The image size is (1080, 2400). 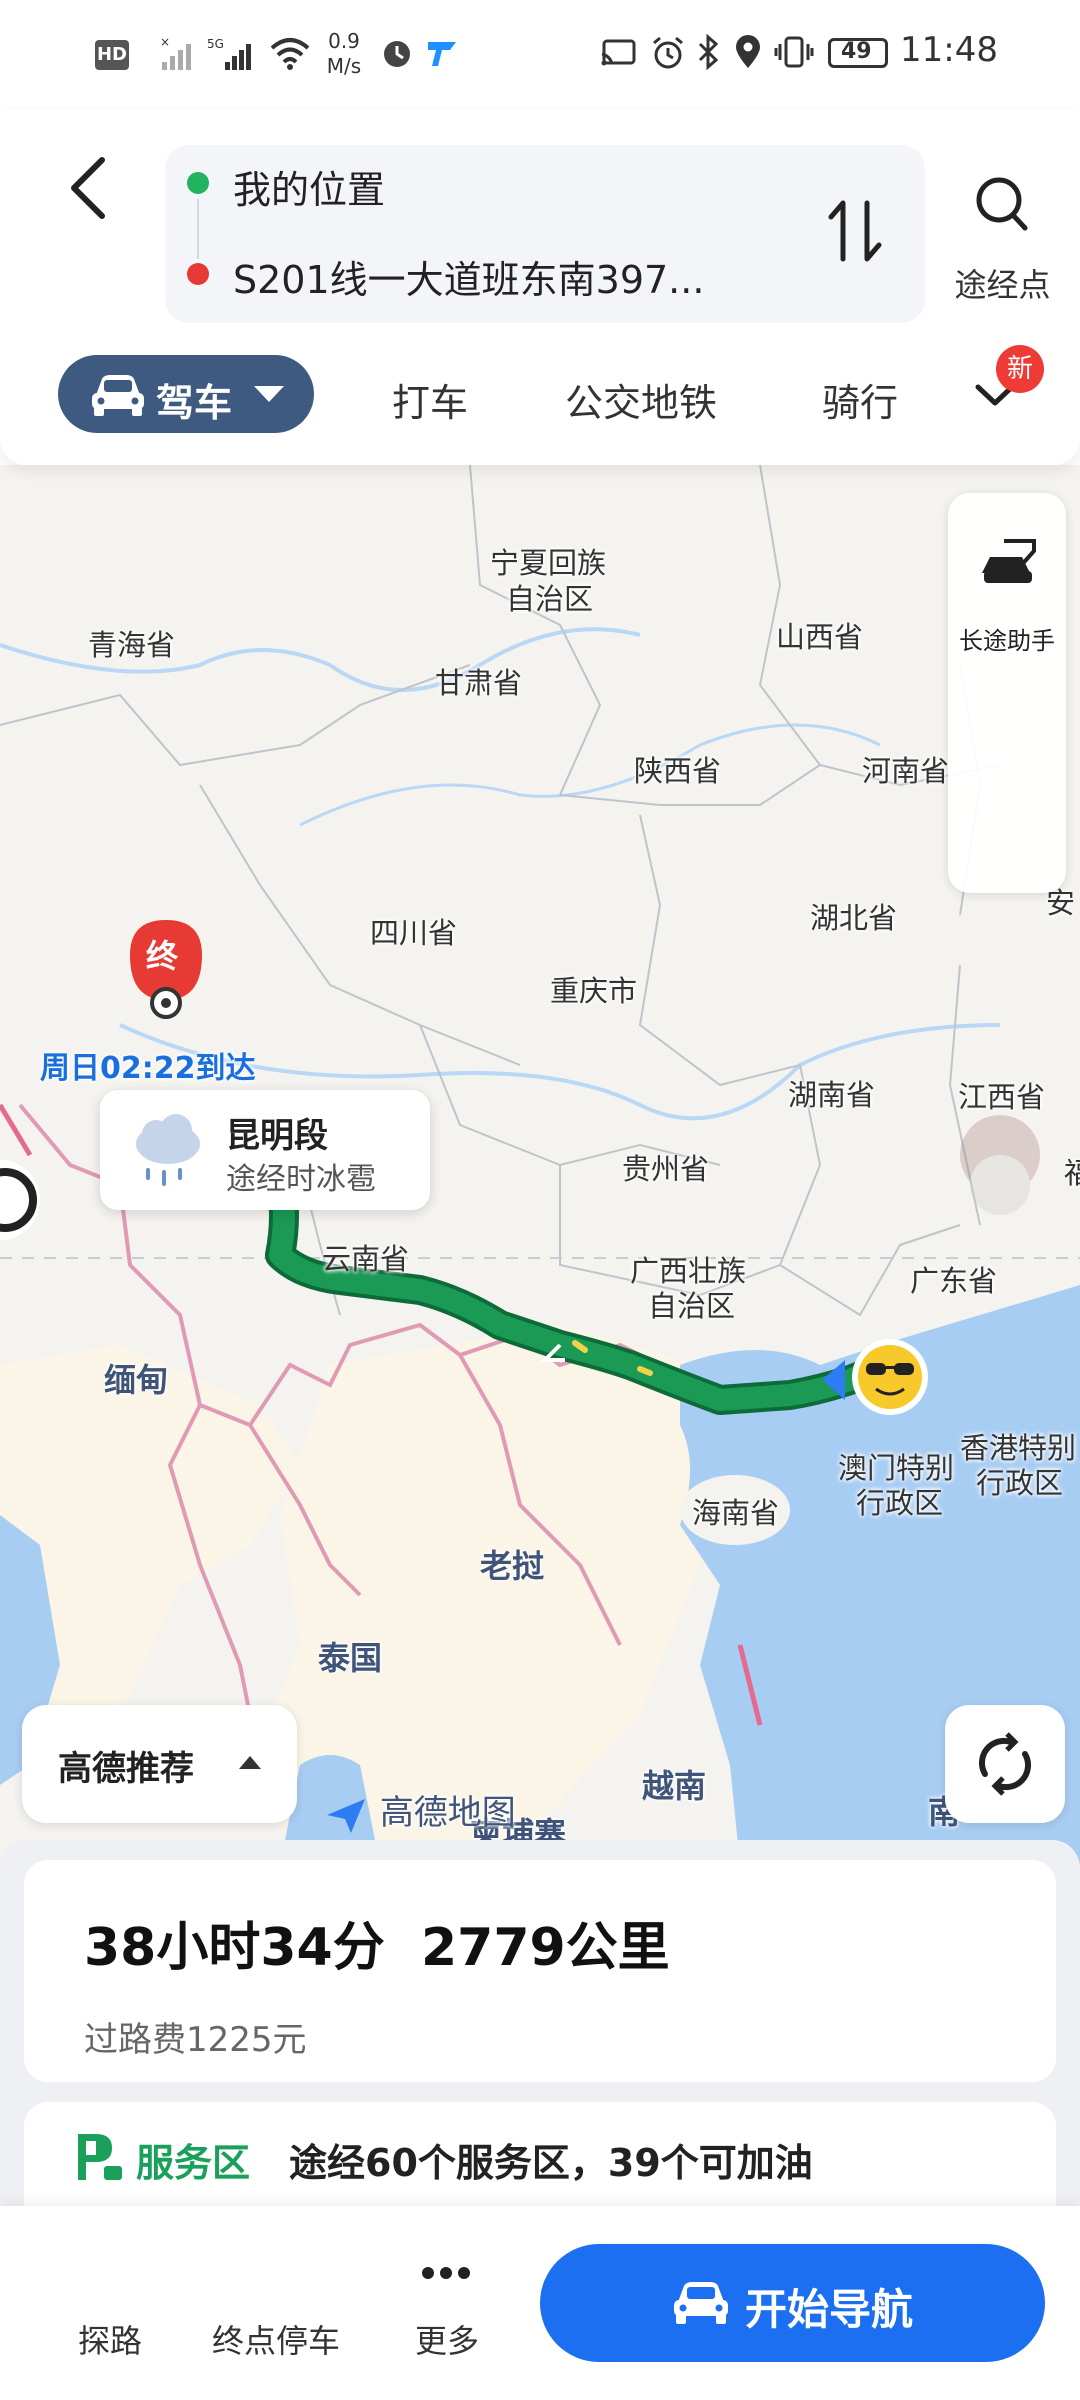 What do you see at coordinates (540, 395) in the screenshot?
I see `transport-mode-tabs: 驾车 打车 公交地铁 骑行 新` at bounding box center [540, 395].